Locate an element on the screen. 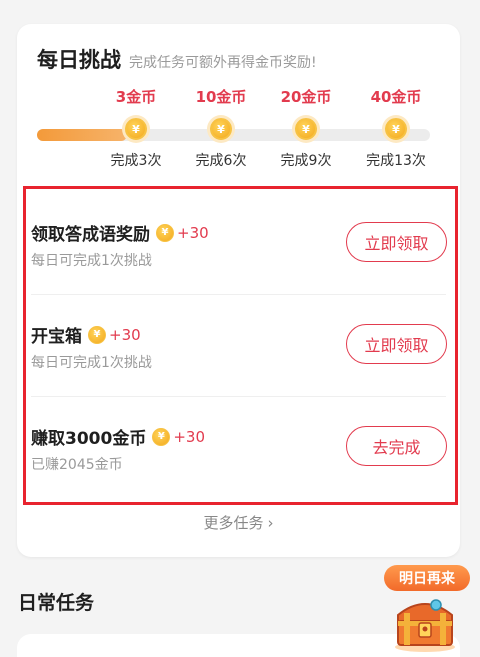 This screenshot has height=657, width=480. milestone-reward: 20金币 is located at coordinates (306, 97).